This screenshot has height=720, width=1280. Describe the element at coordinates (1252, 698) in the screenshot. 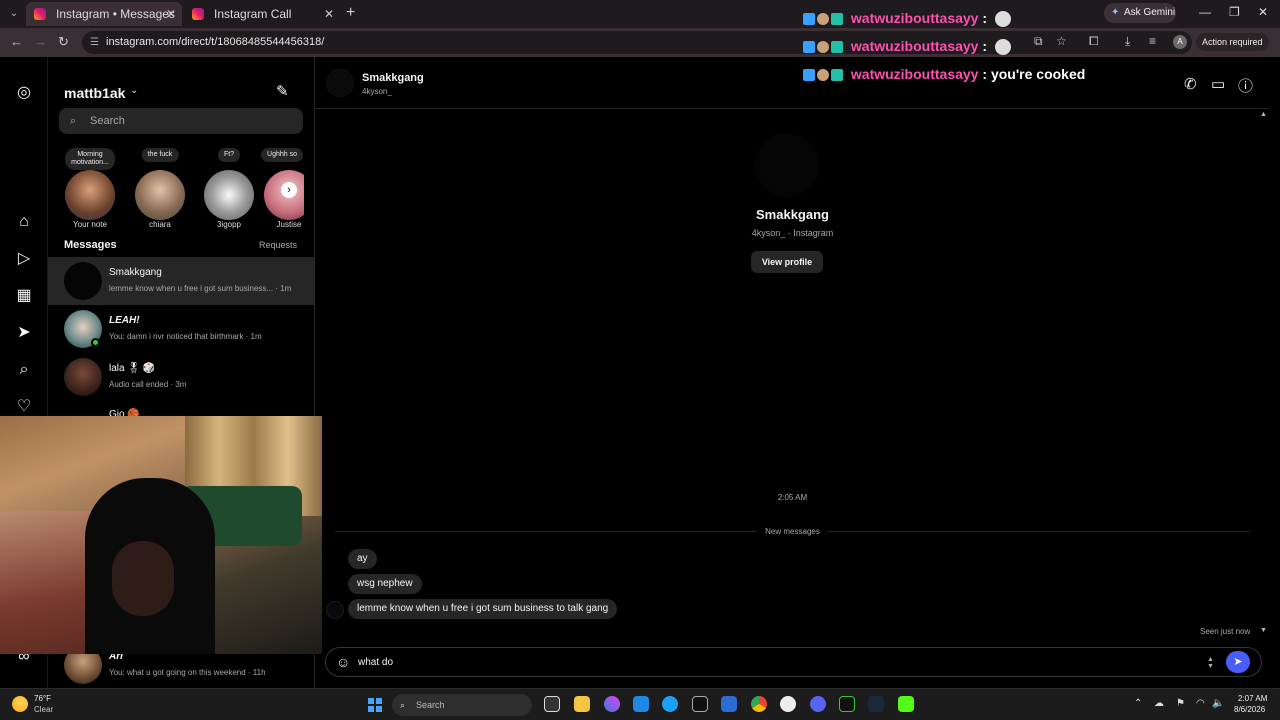

I see `clock-time: 2:07 AM` at that location.